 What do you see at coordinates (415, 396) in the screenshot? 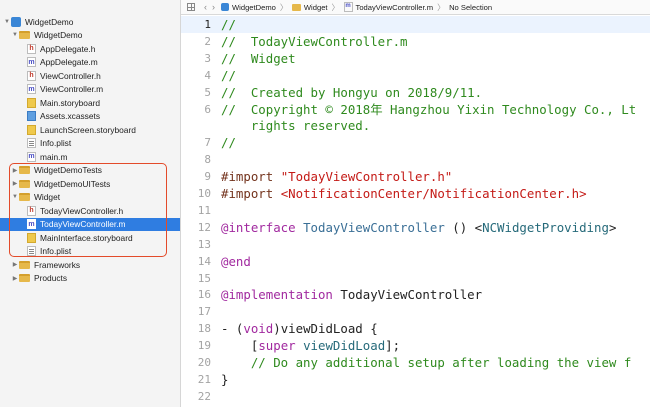
I see `code-line: 22` at bounding box center [415, 396].